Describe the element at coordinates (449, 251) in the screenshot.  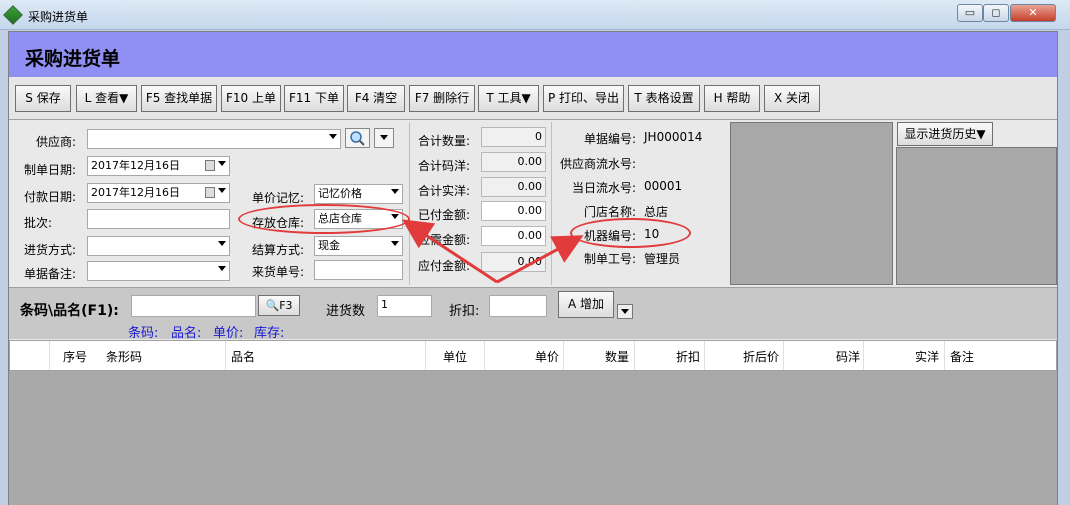
I see `annotation-arrow-to-warehouse` at that location.